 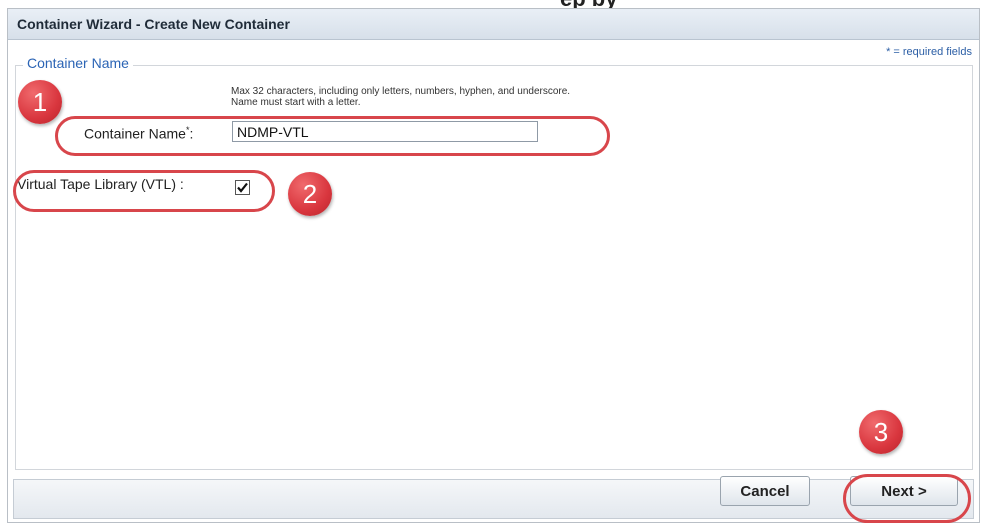 I want to click on fieldset-legend: Container Name, so click(x=78, y=63).